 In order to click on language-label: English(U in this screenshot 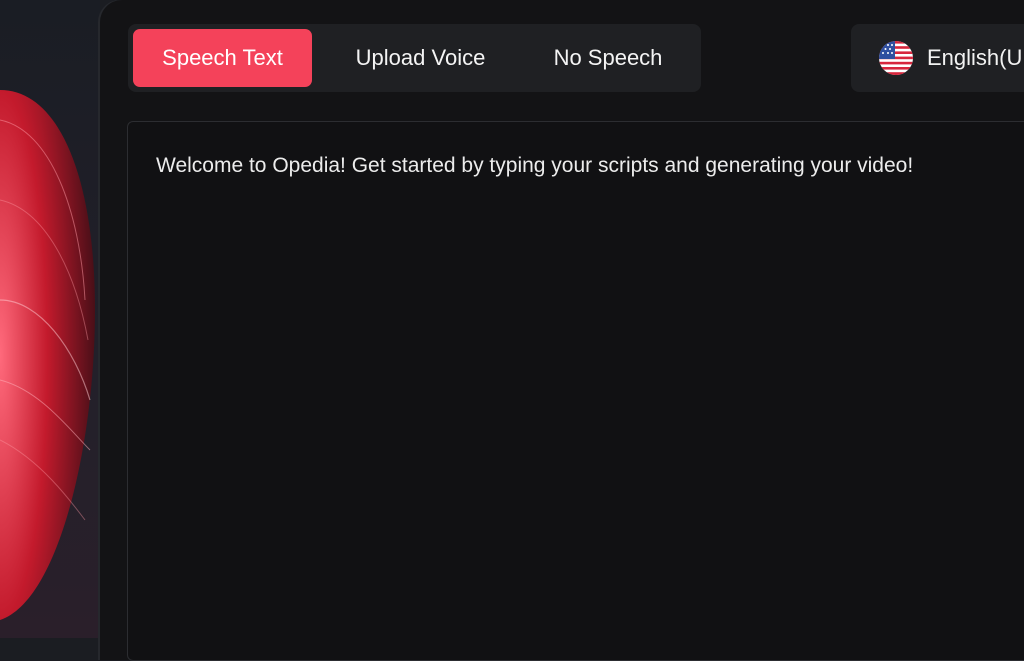, I will do `click(975, 57)`.